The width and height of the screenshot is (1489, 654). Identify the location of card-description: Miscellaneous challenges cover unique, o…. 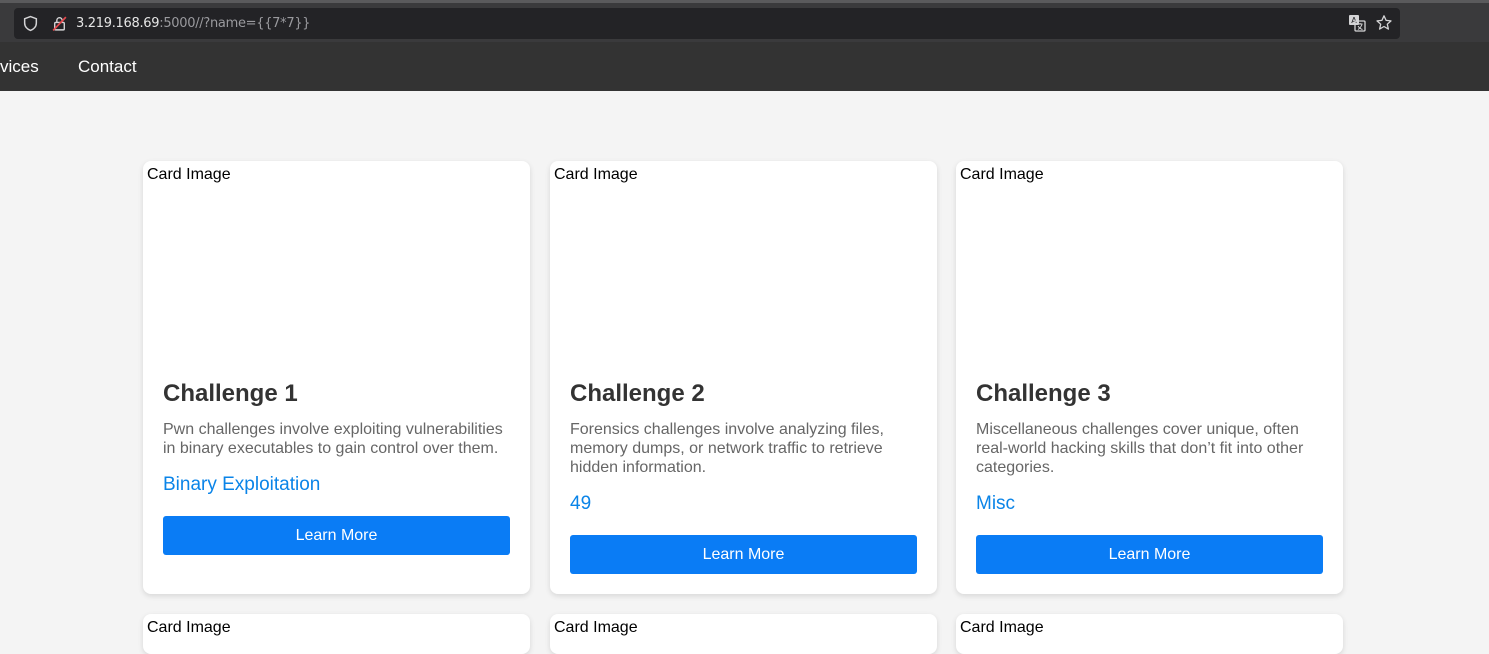
(1140, 448).